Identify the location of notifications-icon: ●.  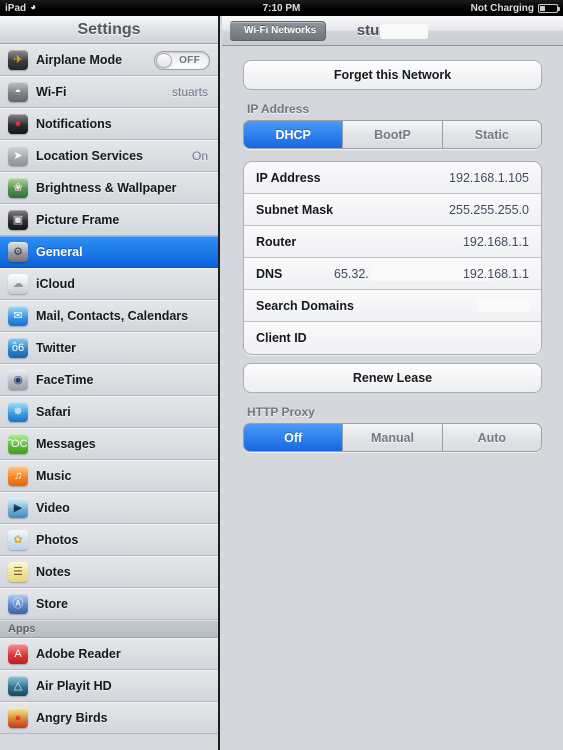
(18, 124).